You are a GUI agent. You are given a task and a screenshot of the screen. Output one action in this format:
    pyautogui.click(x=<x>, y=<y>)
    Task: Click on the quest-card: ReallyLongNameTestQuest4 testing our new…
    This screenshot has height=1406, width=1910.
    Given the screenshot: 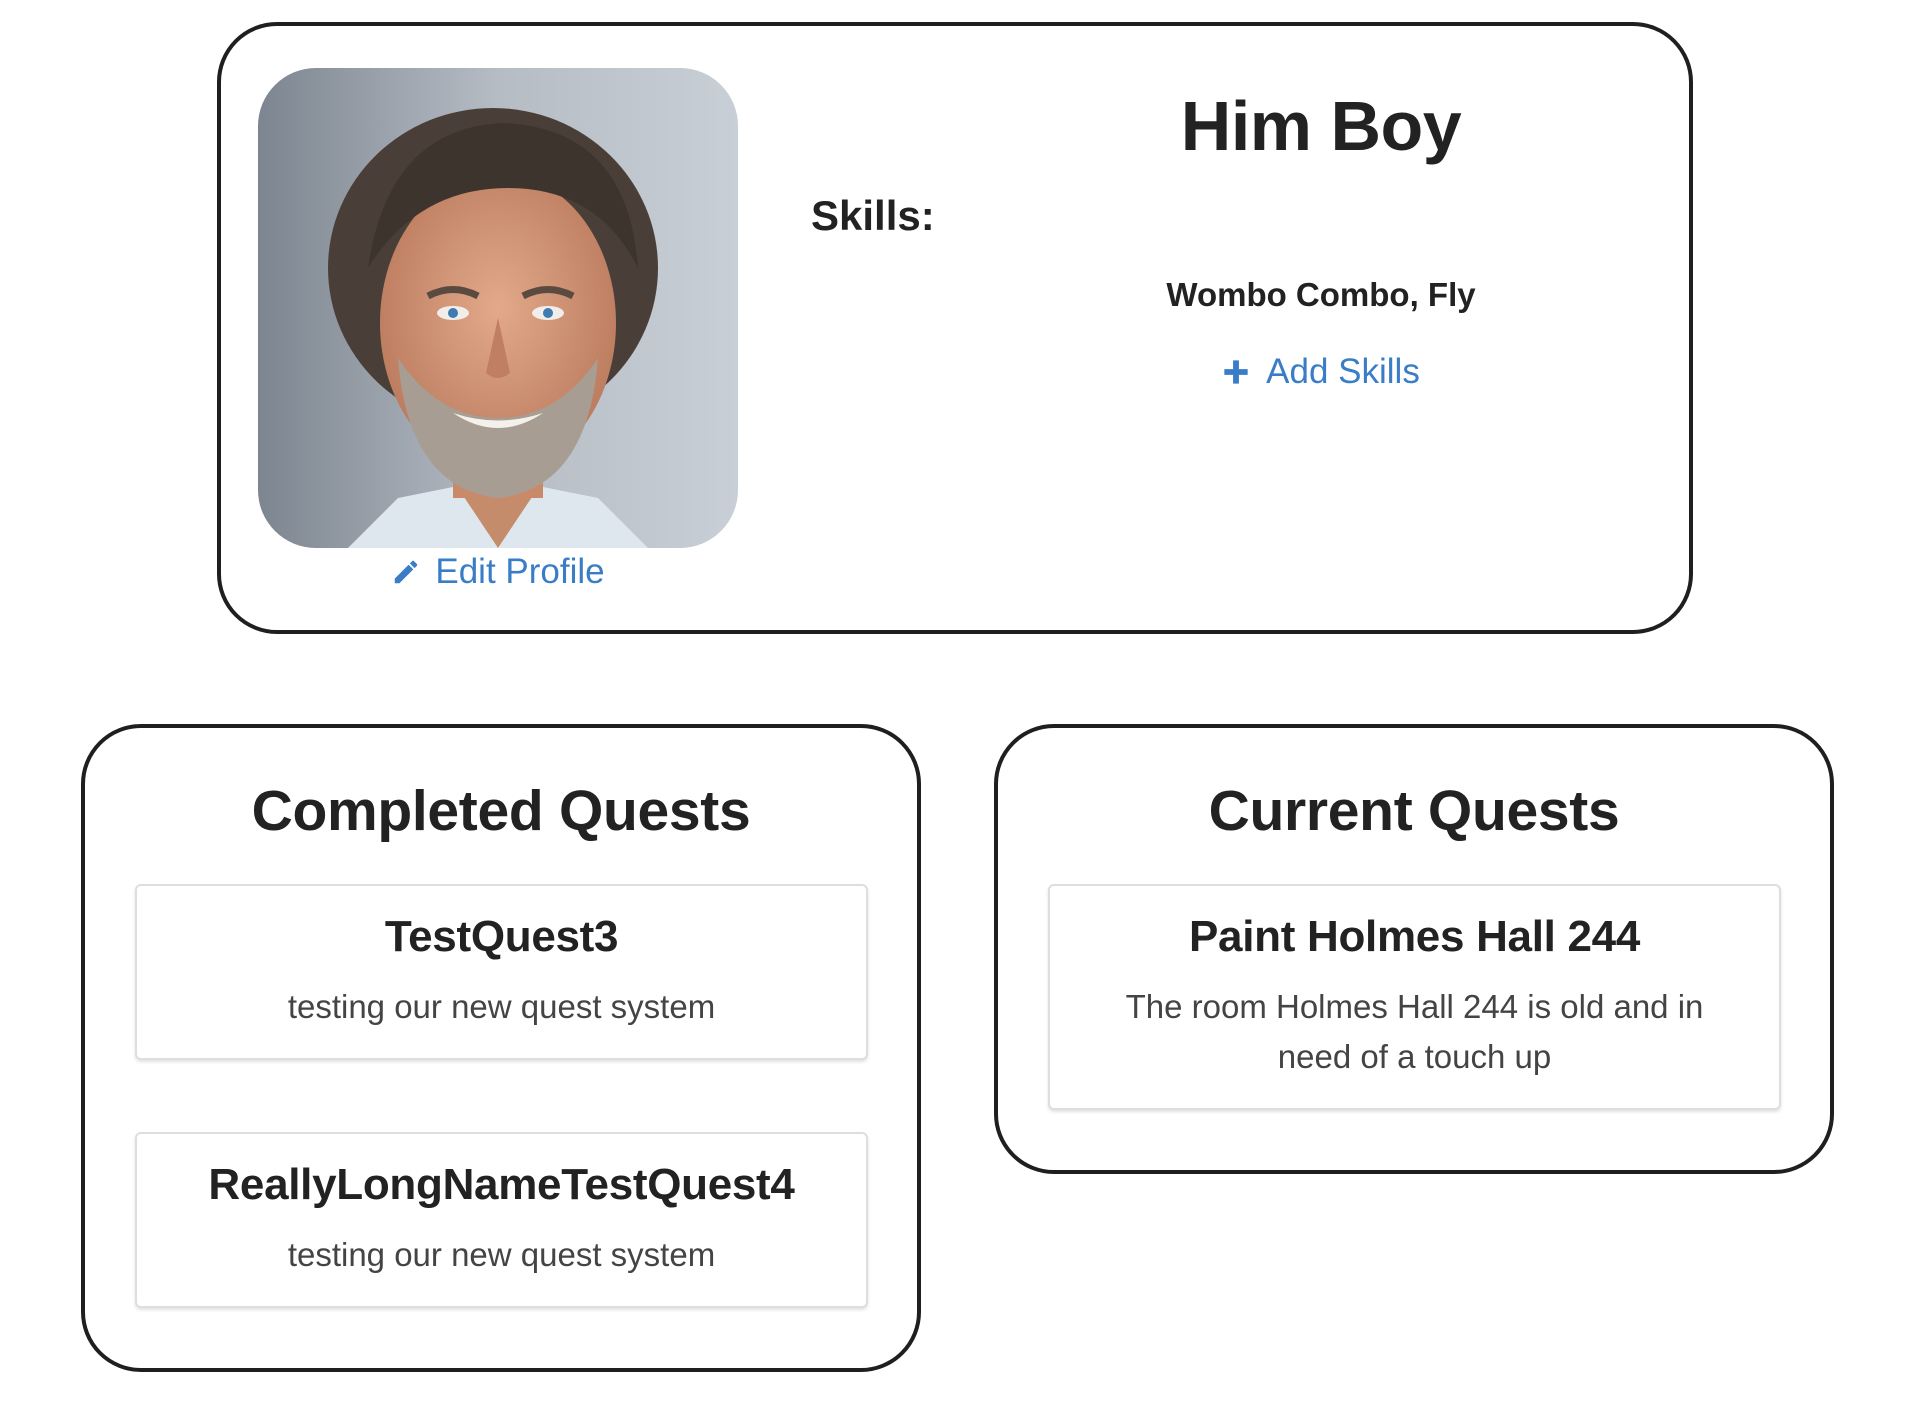 What is the action you would take?
    pyautogui.click(x=501, y=1220)
    